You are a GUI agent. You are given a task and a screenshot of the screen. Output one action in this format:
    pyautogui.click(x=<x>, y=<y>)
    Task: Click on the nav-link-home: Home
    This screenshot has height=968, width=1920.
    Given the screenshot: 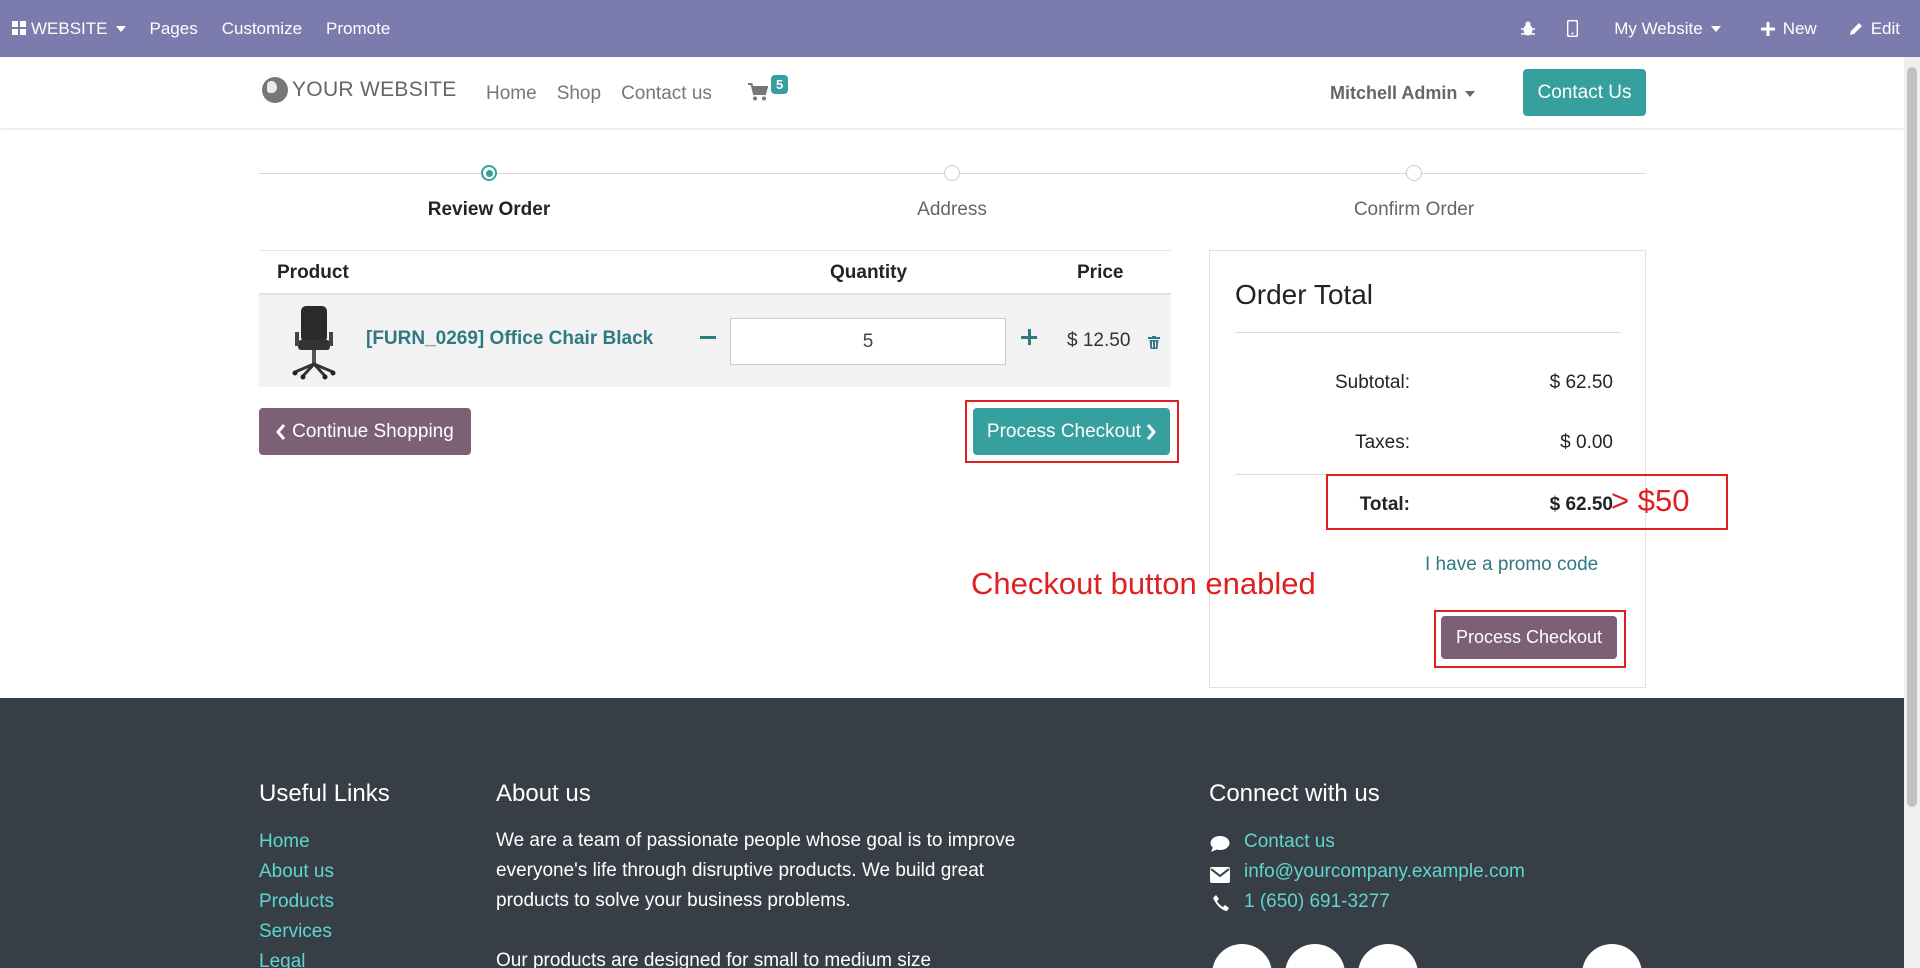 What is the action you would take?
    pyautogui.click(x=511, y=94)
    